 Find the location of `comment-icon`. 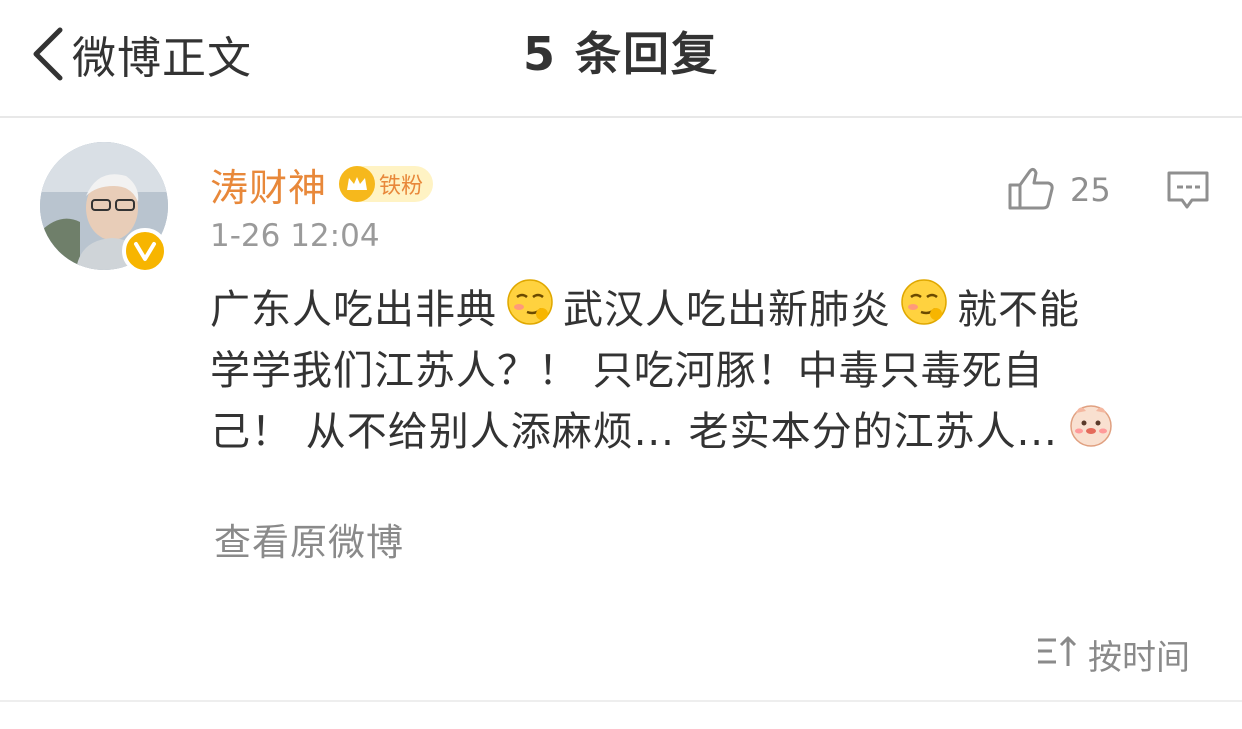

comment-icon is located at coordinates (1188, 193).